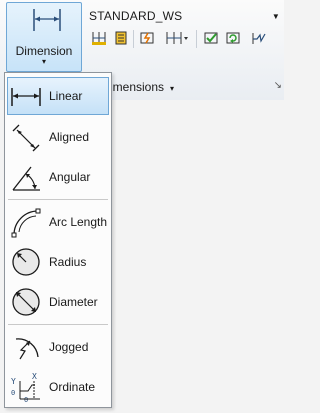 This screenshot has height=413, width=320. Describe the element at coordinates (66, 96) in the screenshot. I see `menu-item-label: Linear` at that location.